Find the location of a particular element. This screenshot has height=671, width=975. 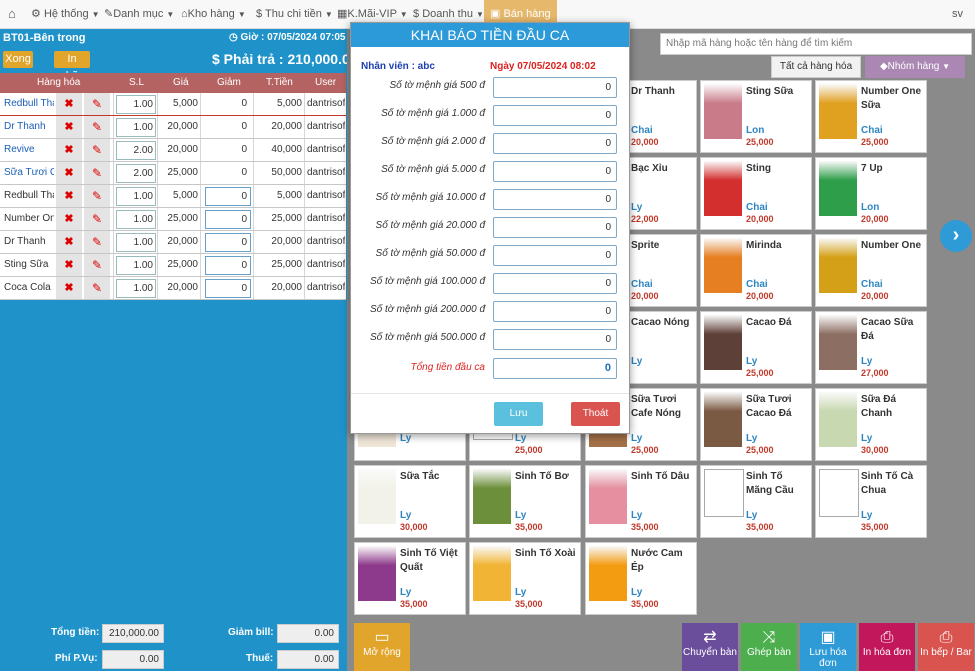

product-tile: Sinh Tố Xoài Ly 35,000 is located at coordinates (525, 578).